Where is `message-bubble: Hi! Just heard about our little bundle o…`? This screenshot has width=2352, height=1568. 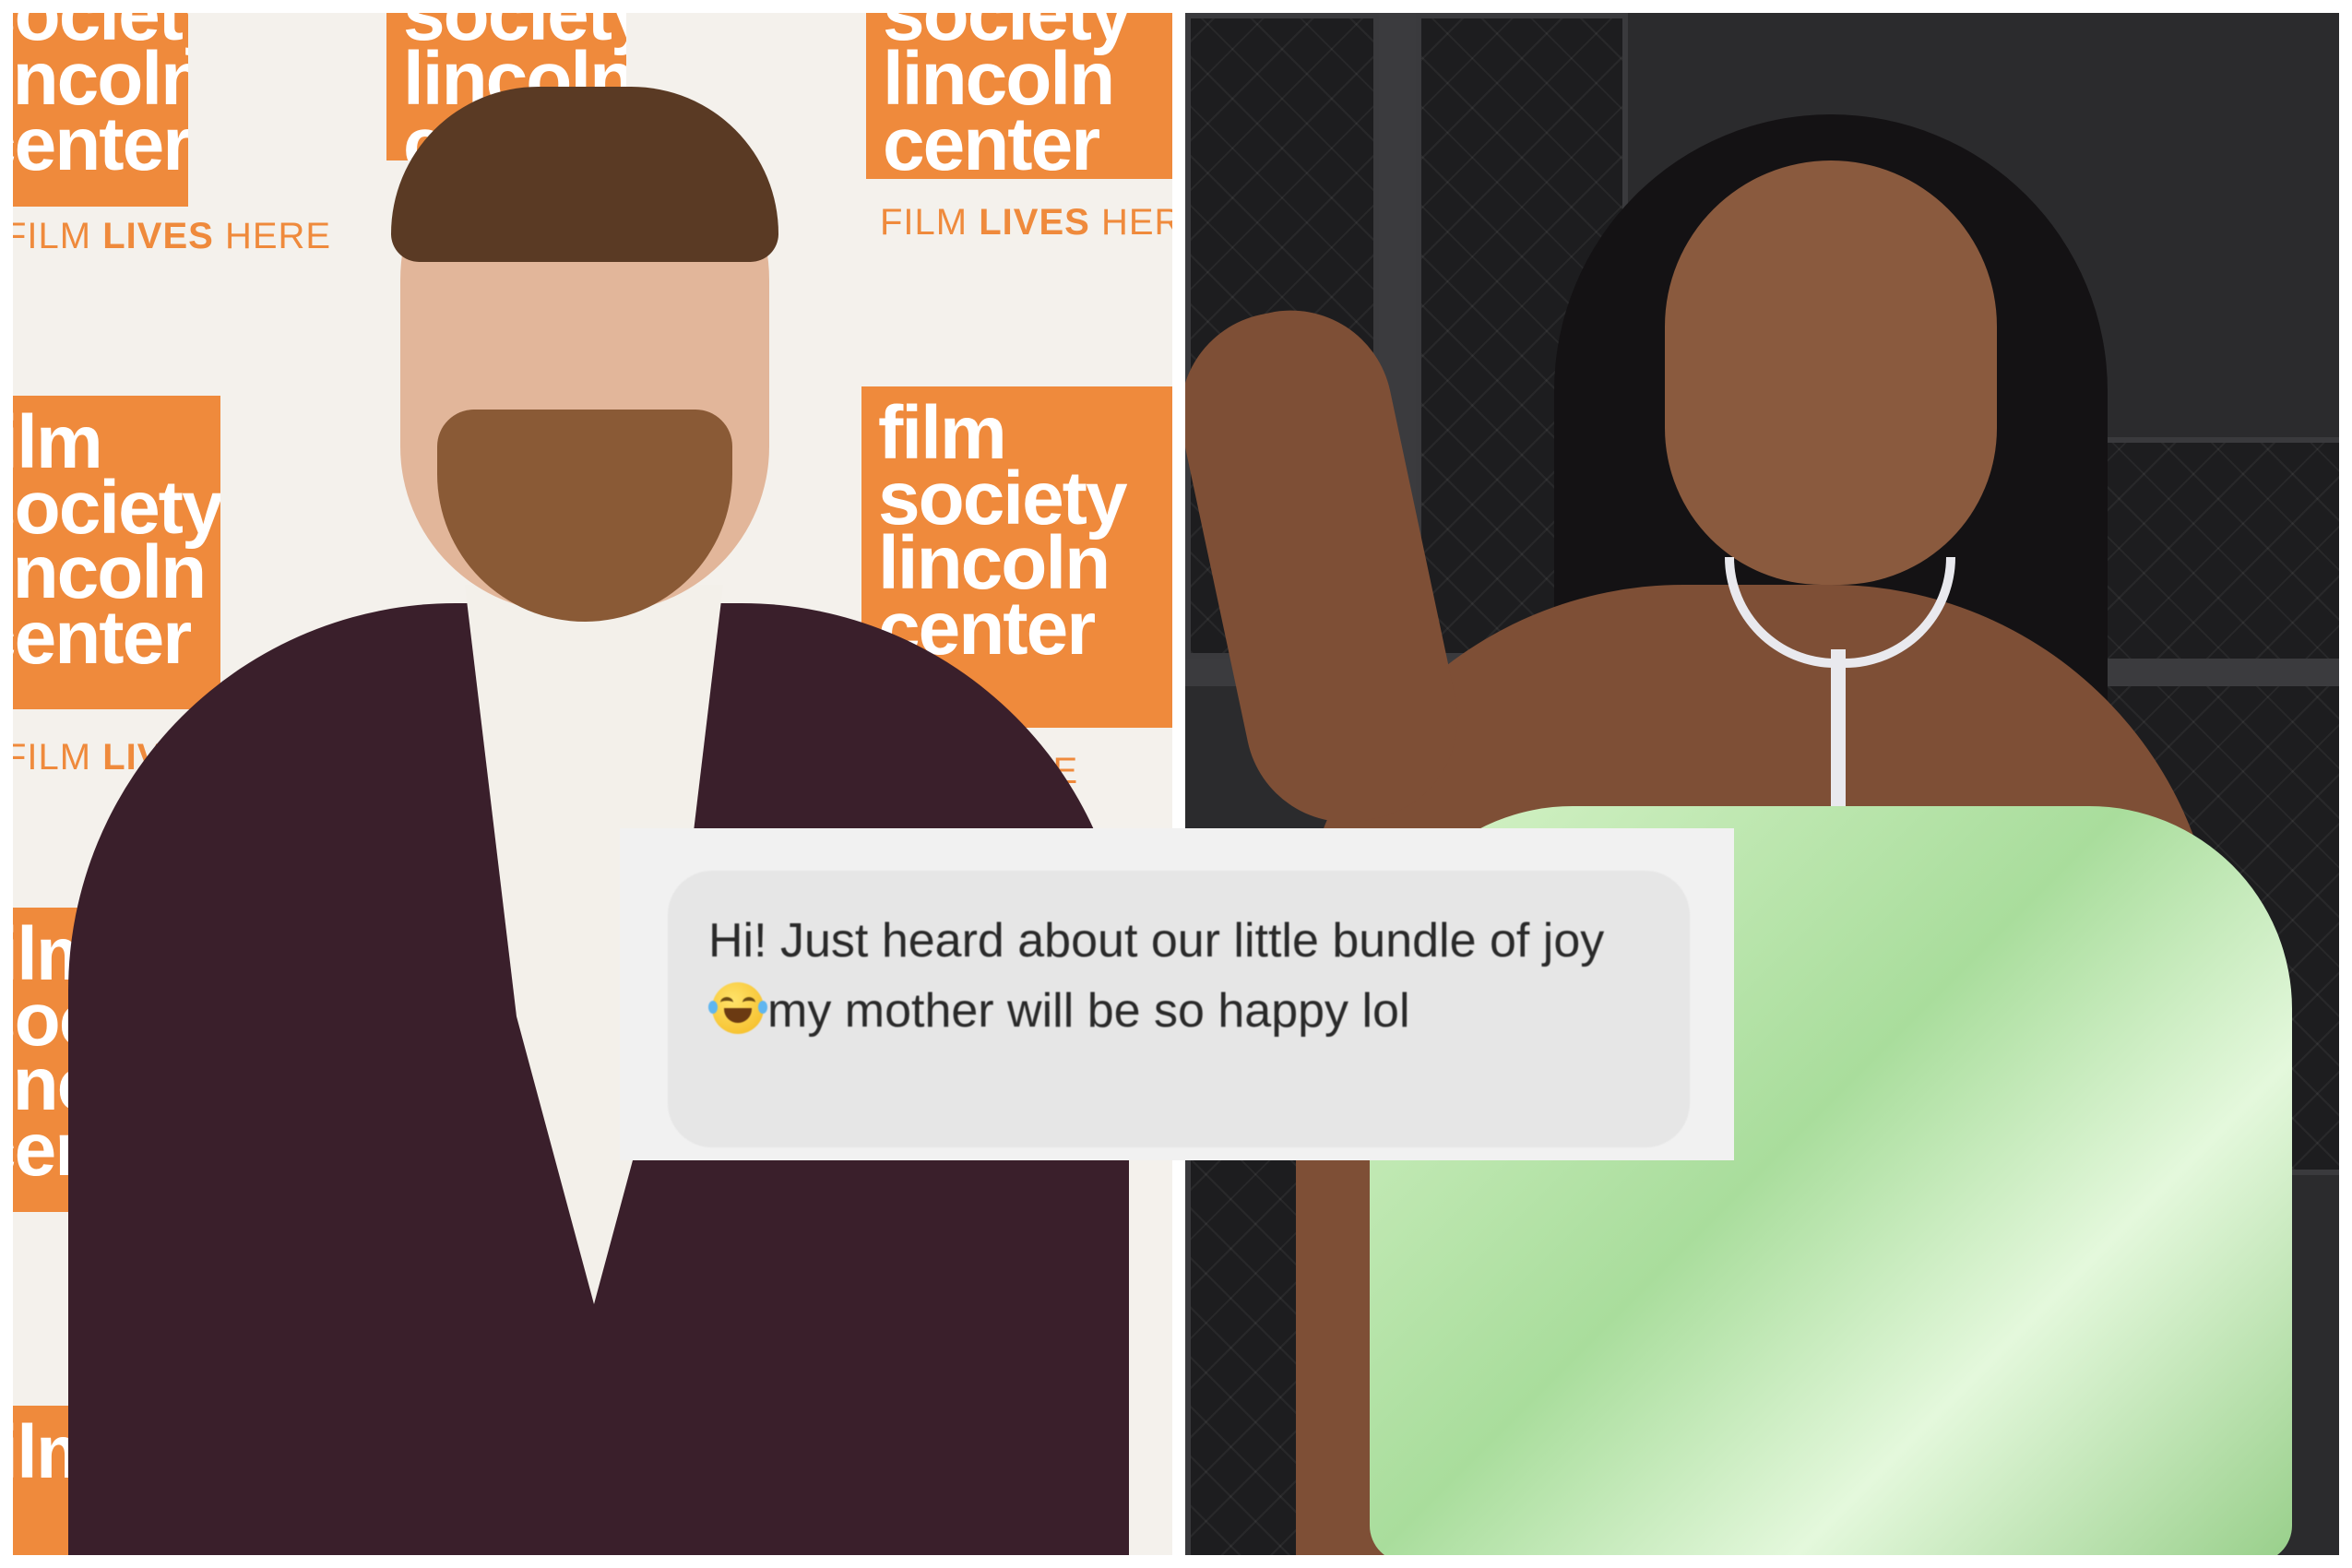 message-bubble: Hi! Just heard about our little bundle o… is located at coordinates (1179, 1009).